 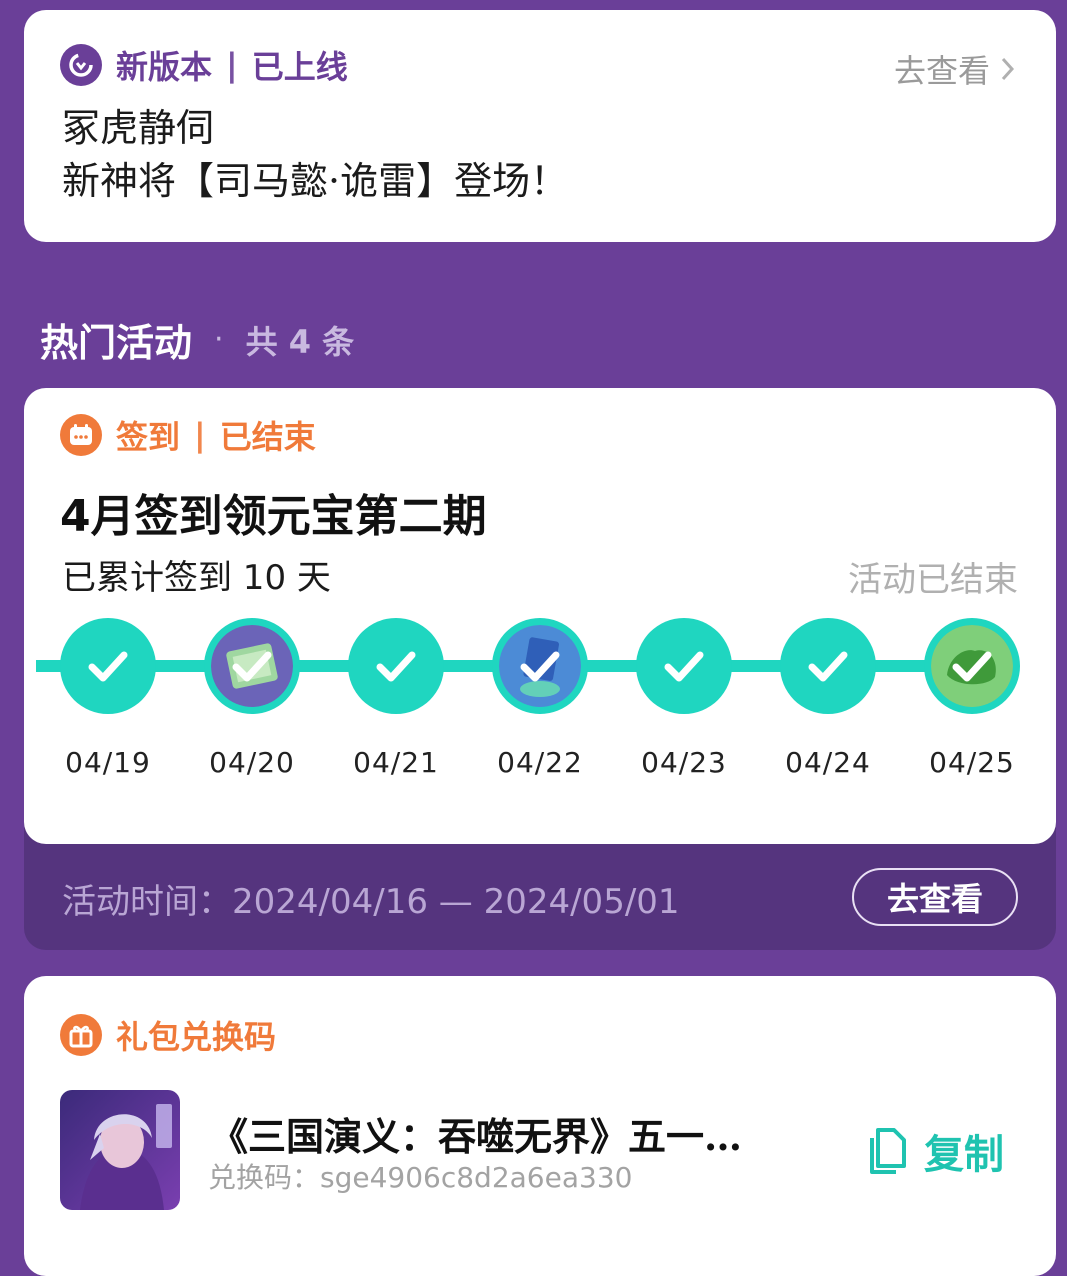 I want to click on section-count: 共 4 条, so click(x=300, y=341).